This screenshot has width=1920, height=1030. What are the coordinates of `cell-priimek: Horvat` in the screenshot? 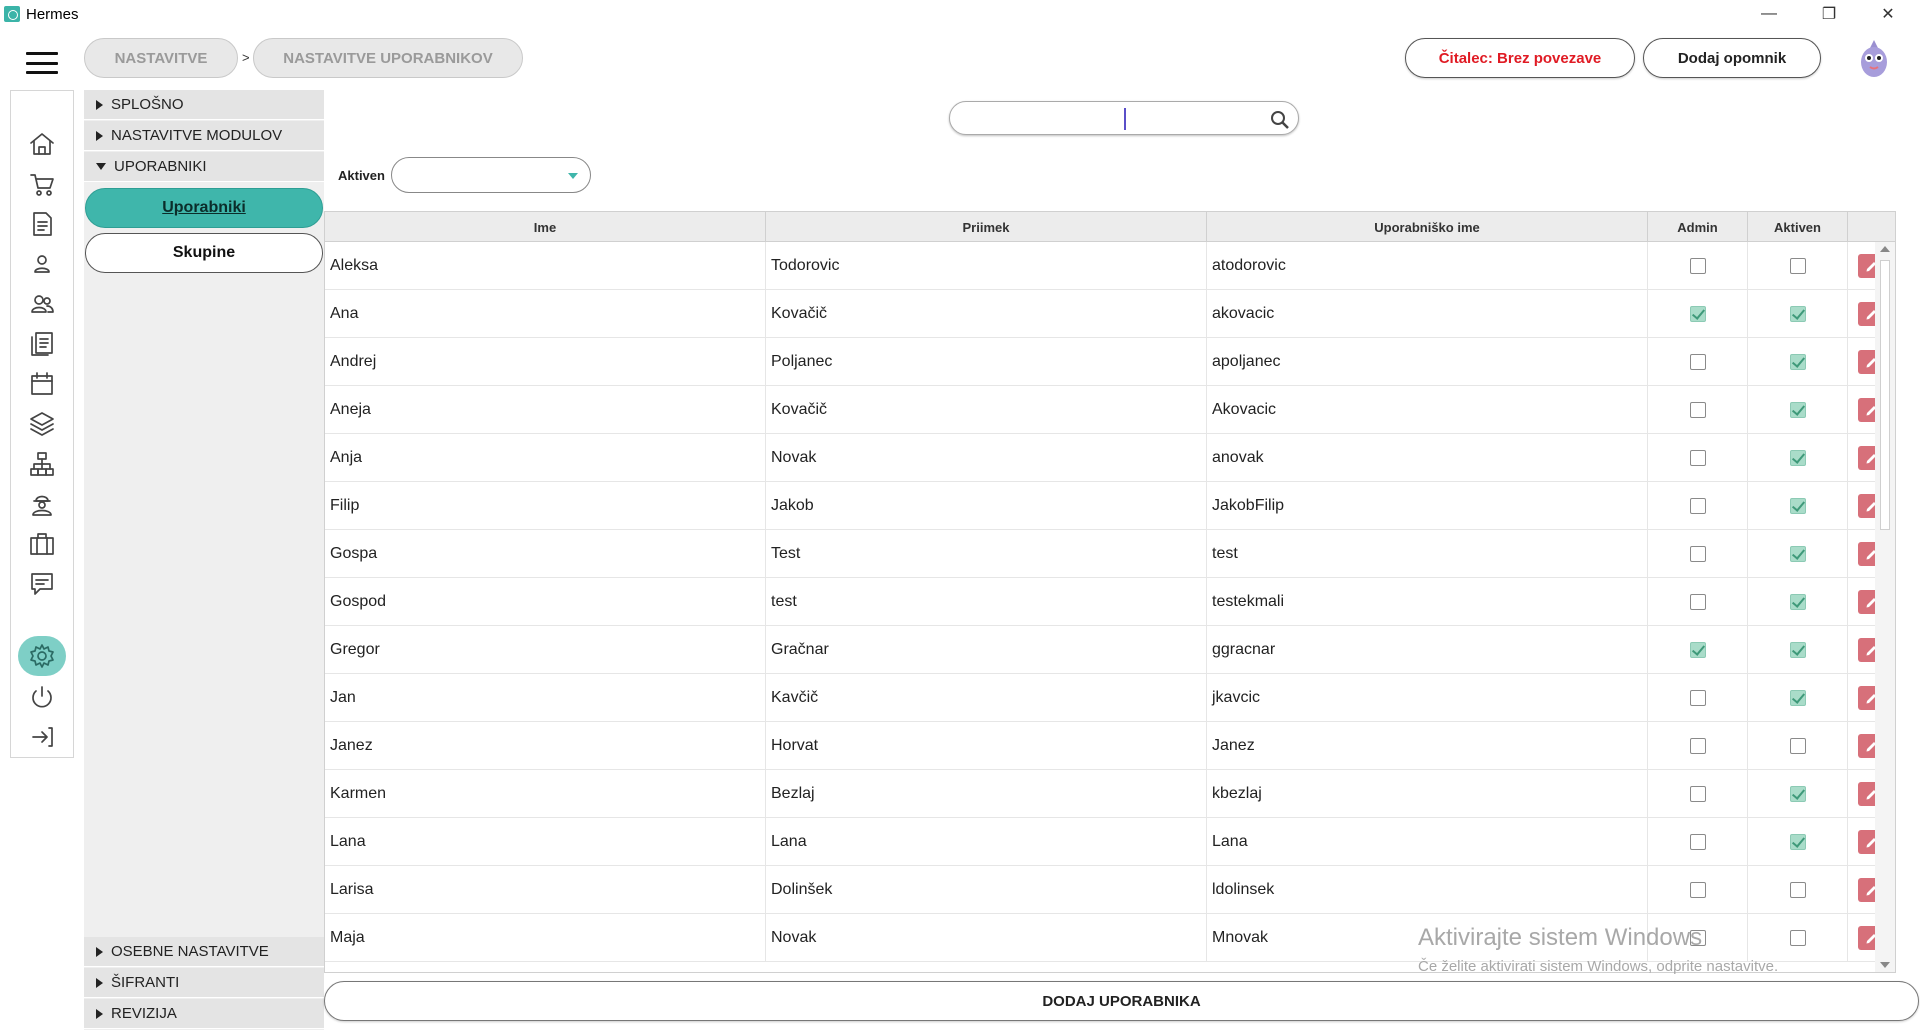 It's located at (986, 746).